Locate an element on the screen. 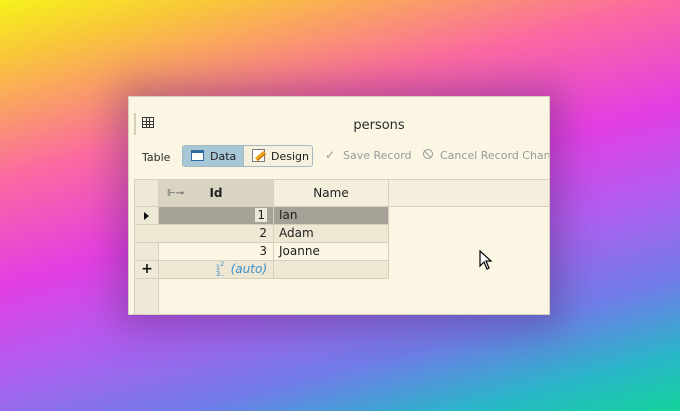 The height and width of the screenshot is (411, 680). table-label: Table is located at coordinates (156, 157).